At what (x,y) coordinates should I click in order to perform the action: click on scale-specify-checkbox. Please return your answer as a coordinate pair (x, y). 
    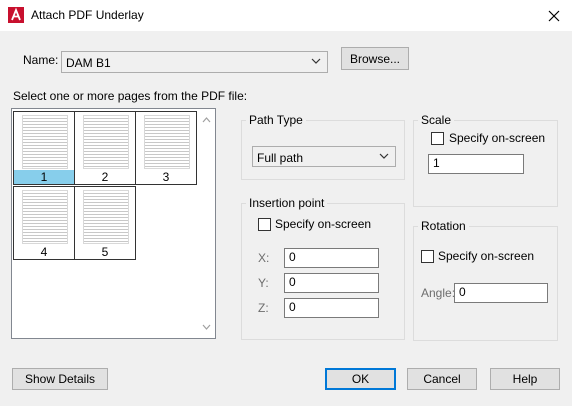
    Looking at the image, I should click on (437, 138).